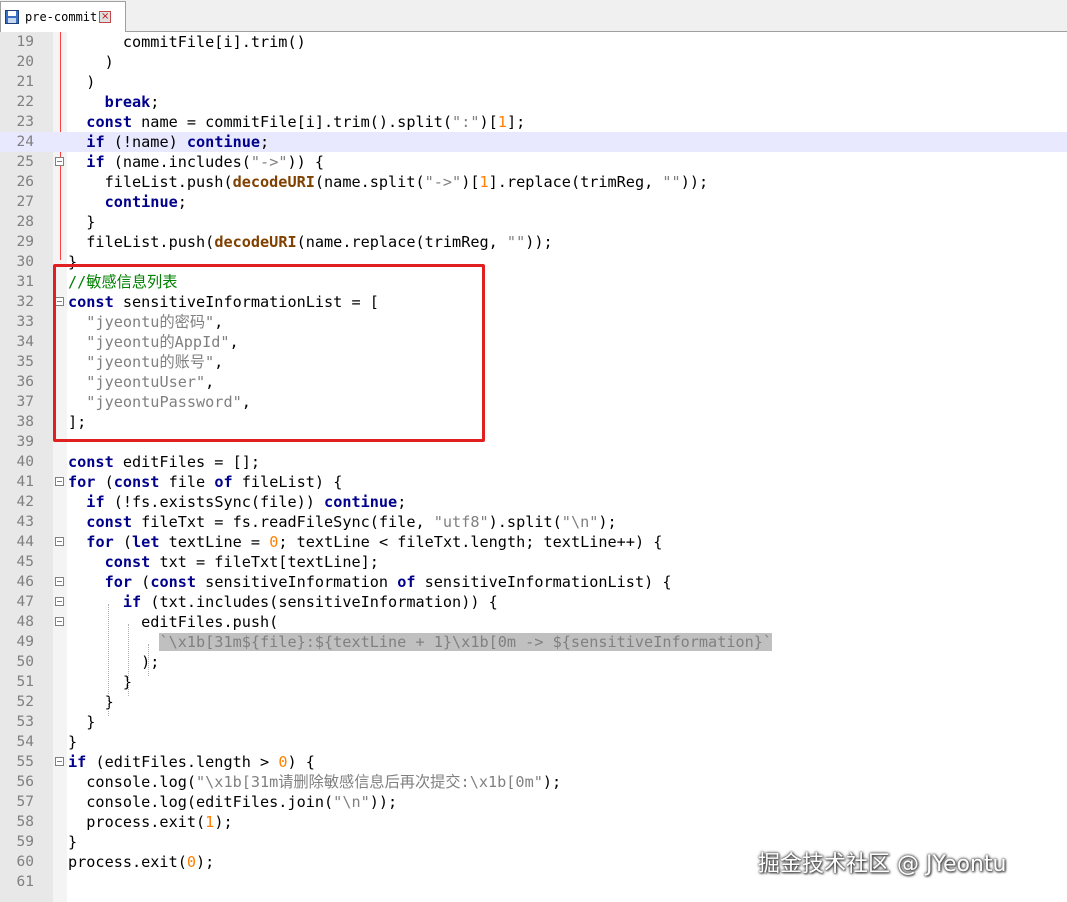 The width and height of the screenshot is (1067, 902). What do you see at coordinates (533, 682) in the screenshot?
I see `code-line: 51 }` at bounding box center [533, 682].